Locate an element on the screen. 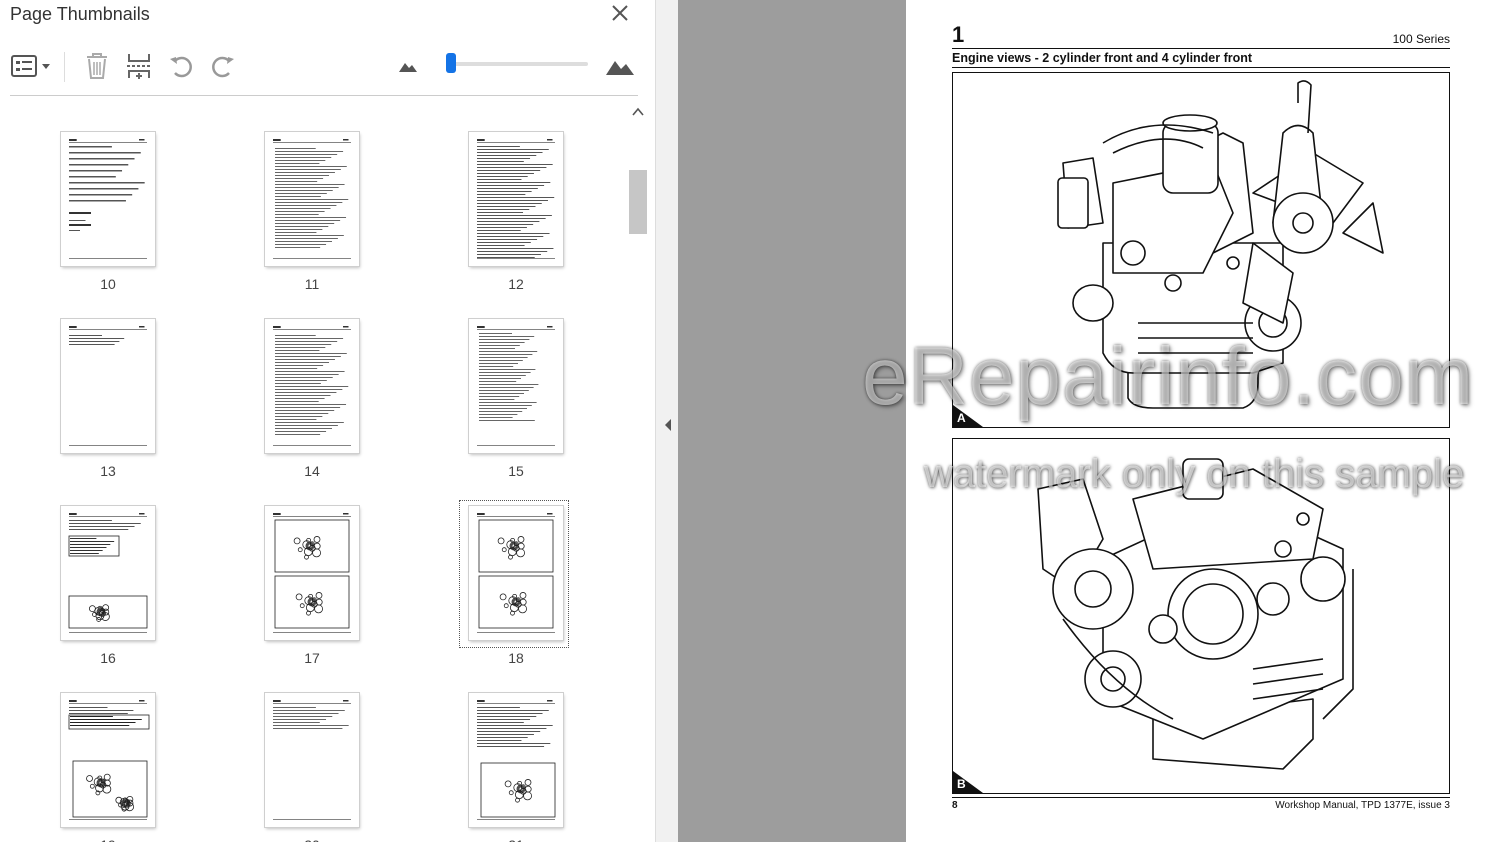 This screenshot has width=1506, height=842. large-mountain-icon is located at coordinates (620, 66).